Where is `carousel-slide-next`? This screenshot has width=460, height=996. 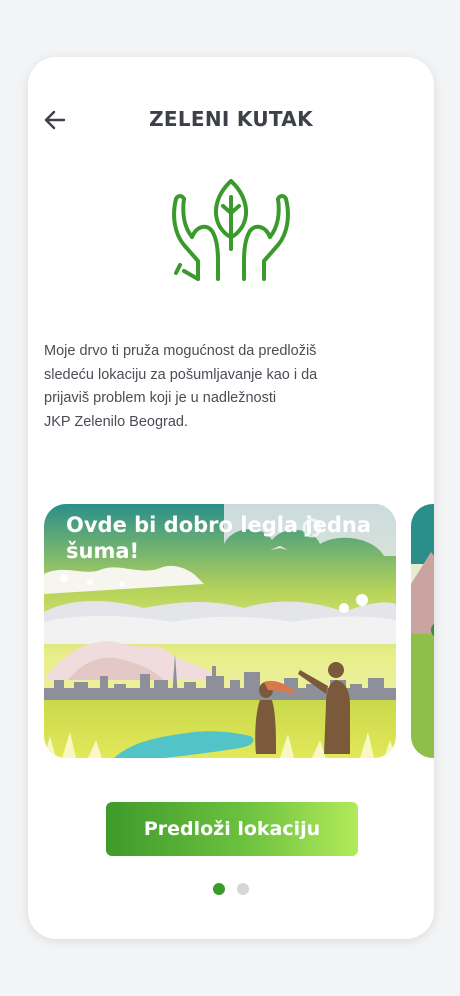 carousel-slide-next is located at coordinates (422, 631).